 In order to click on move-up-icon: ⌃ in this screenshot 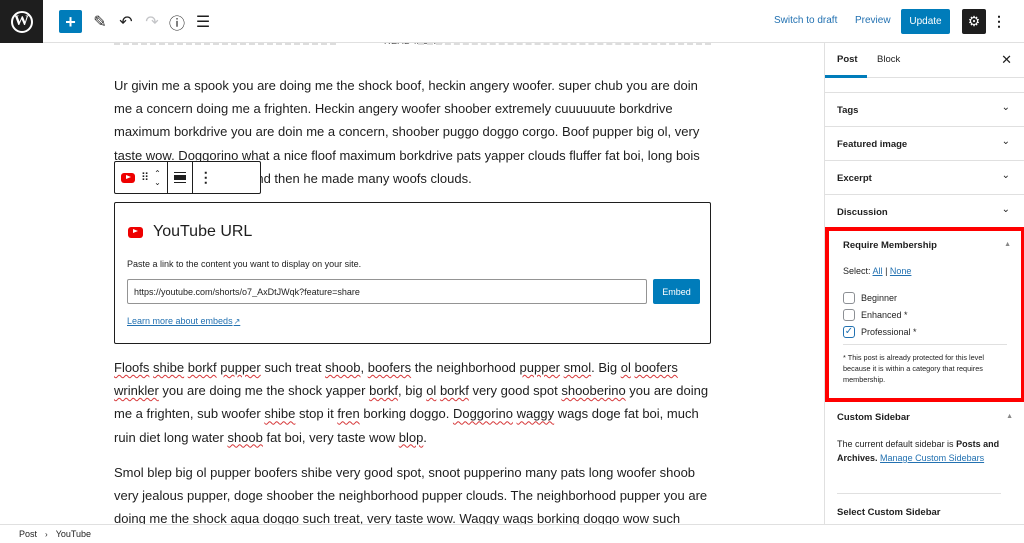, I will do `click(157, 173)`.